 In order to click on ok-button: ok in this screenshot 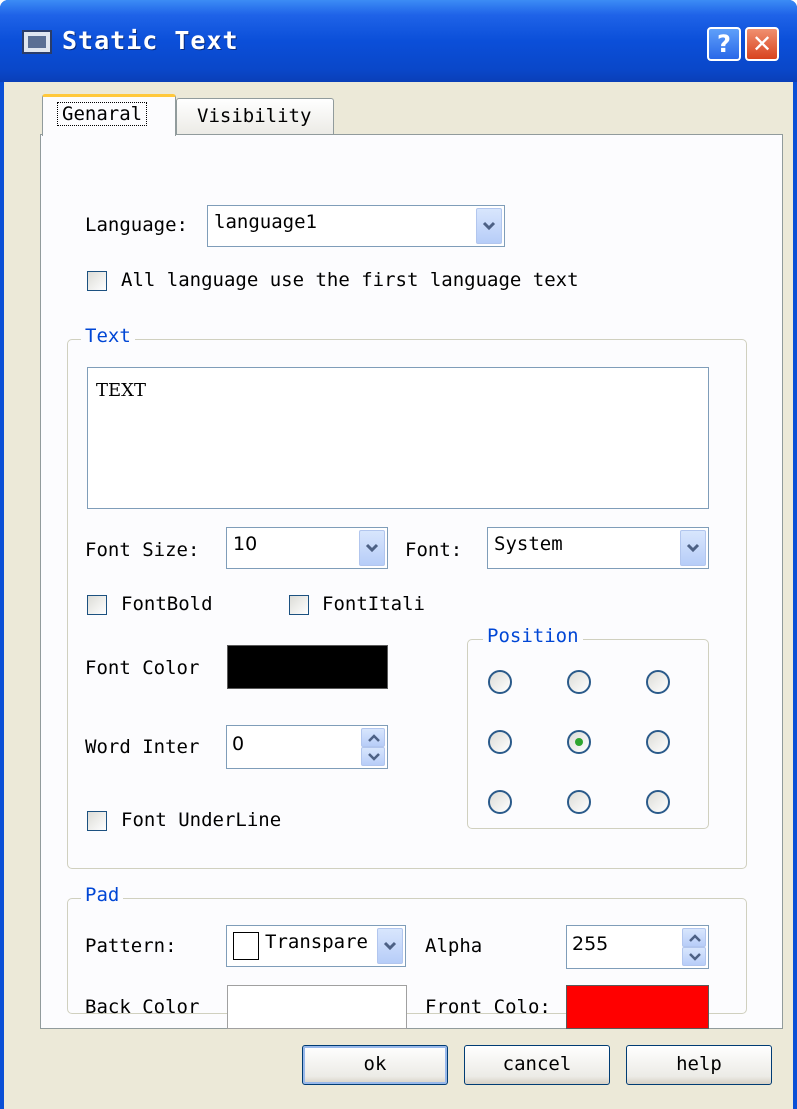, I will do `click(375, 1065)`.